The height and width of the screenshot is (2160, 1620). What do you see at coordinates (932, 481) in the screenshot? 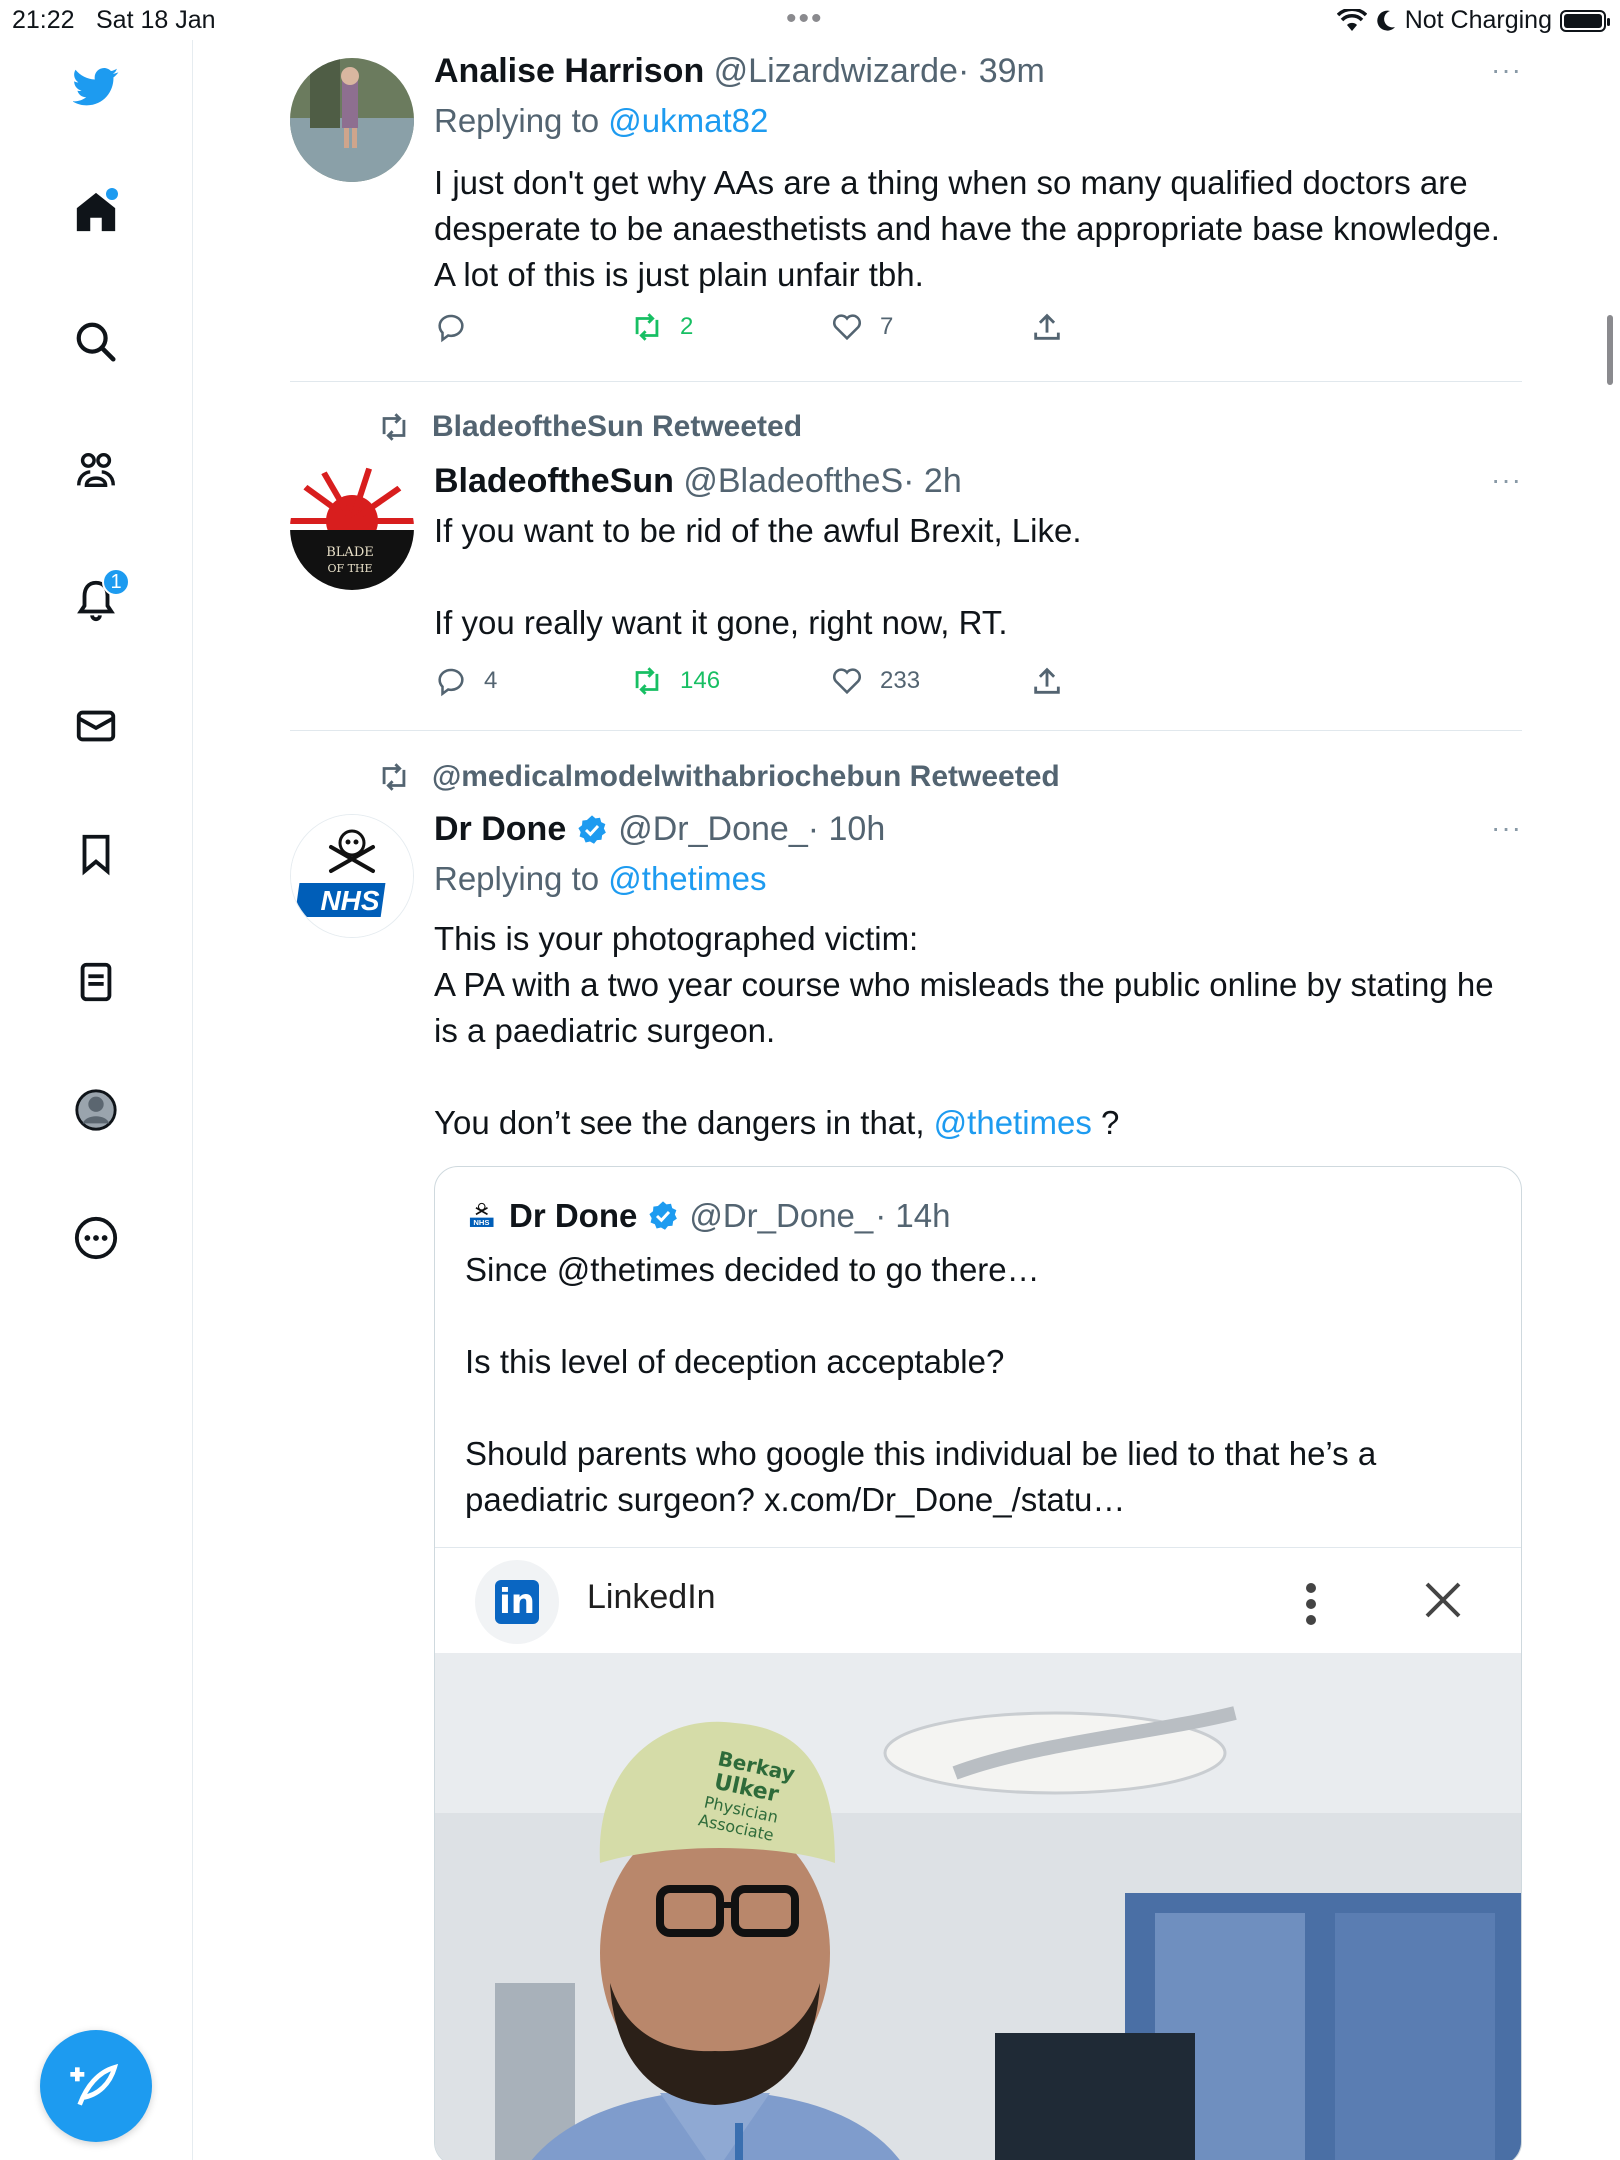
I see `tweet-time: · 2h` at bounding box center [932, 481].